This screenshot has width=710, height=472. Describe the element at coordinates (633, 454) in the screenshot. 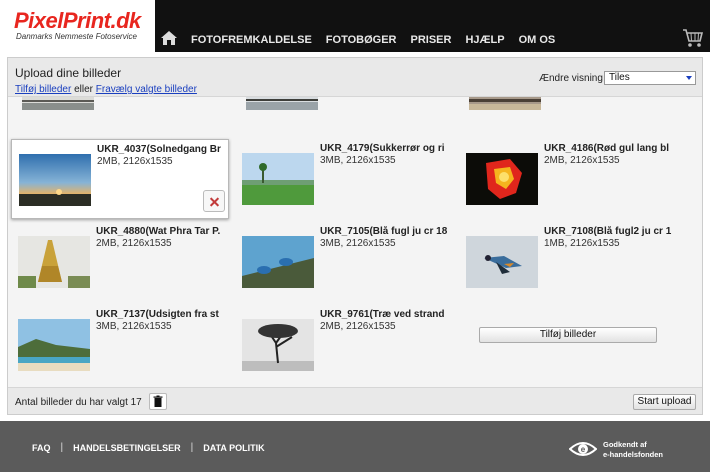

I see `badge-line-2: e-handelsfonden` at that location.